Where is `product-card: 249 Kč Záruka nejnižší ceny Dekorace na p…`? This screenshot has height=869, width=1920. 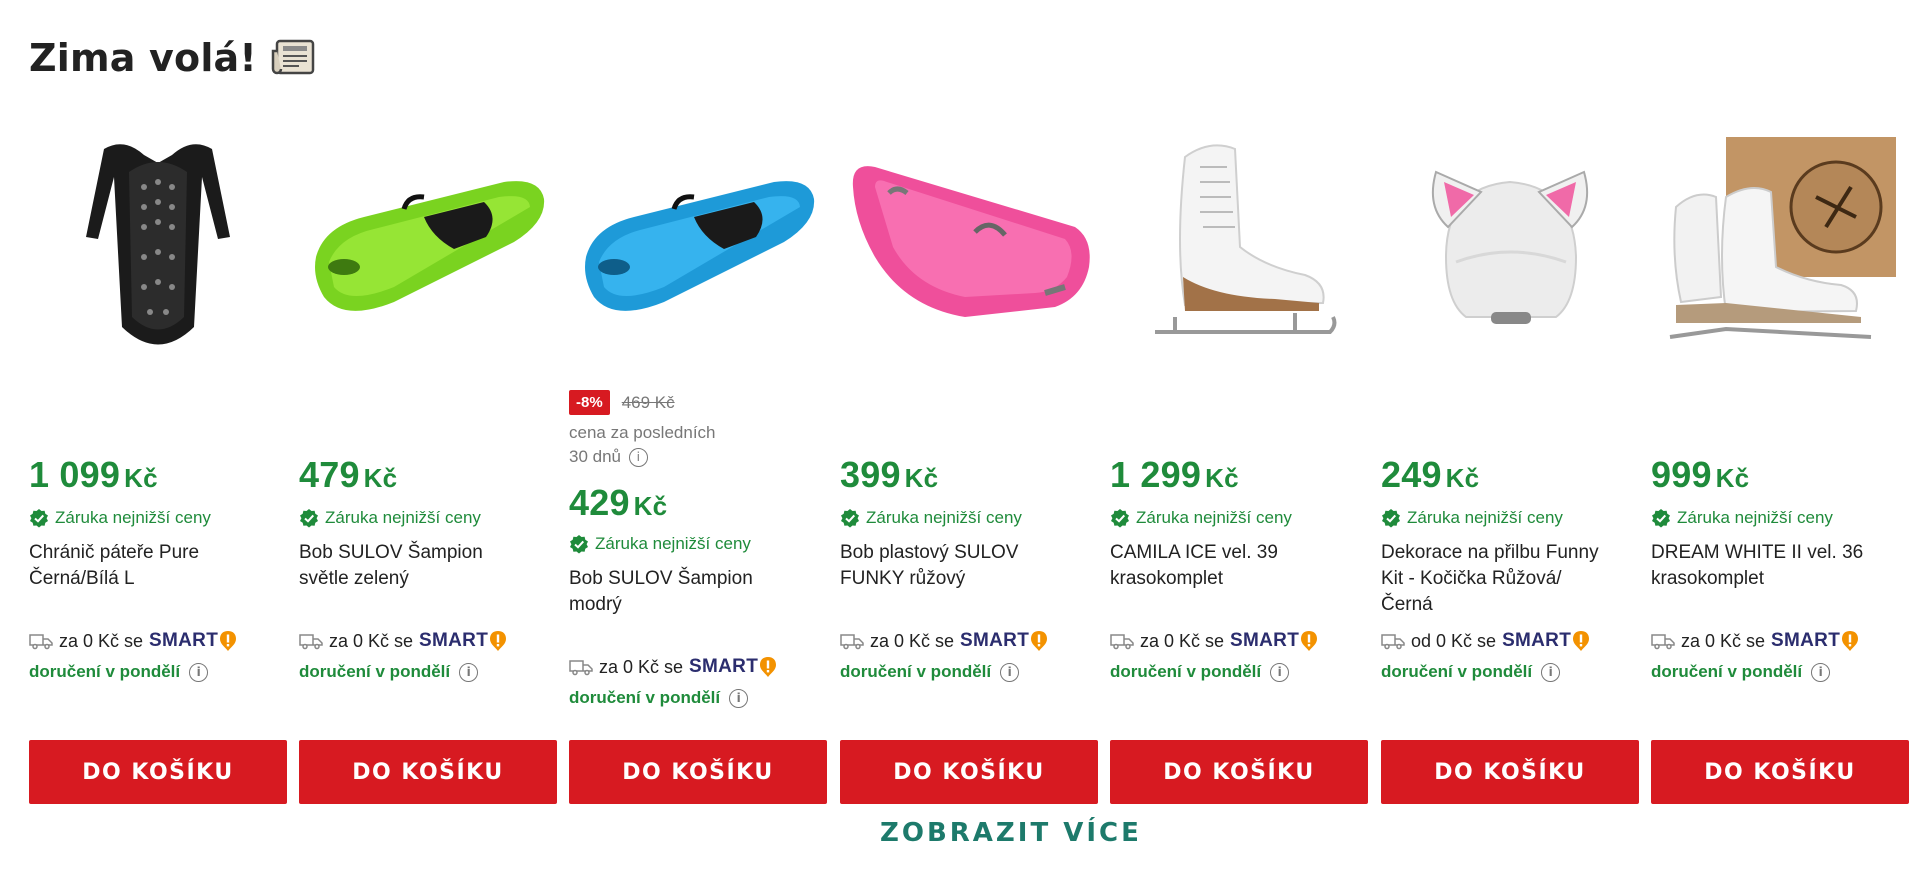
product-card: 249 Kč Záruka nejnižší ceny Dekorace na p… is located at coordinates (1510, 467).